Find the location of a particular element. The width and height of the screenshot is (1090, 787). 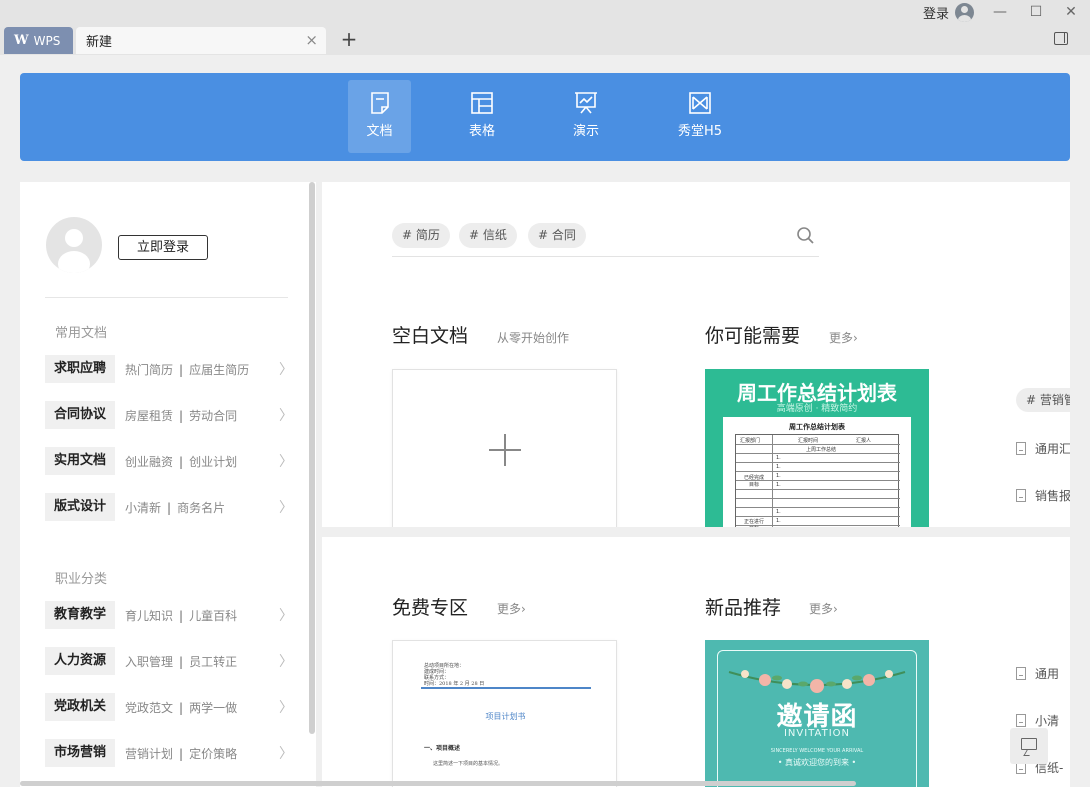

category-link: 创业计划 is located at coordinates (213, 462).